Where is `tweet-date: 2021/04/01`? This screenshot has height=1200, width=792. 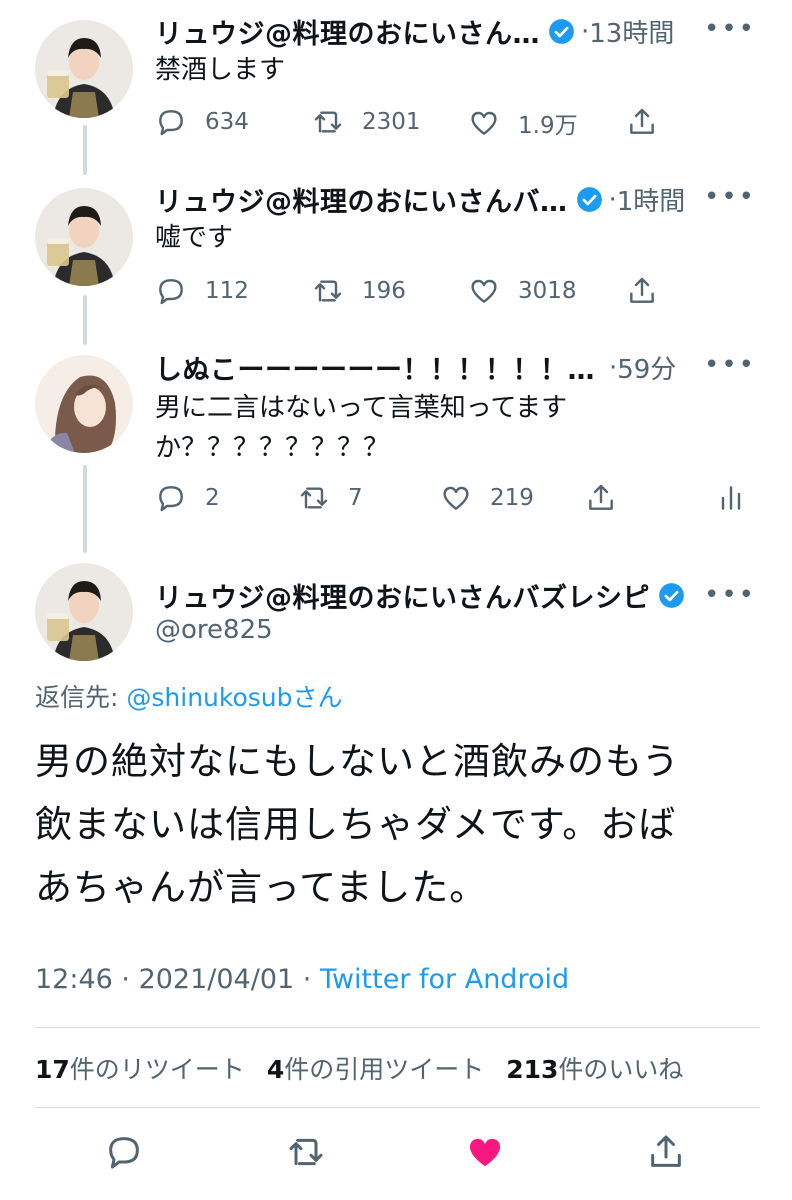 tweet-date: 2021/04/01 is located at coordinates (216, 979).